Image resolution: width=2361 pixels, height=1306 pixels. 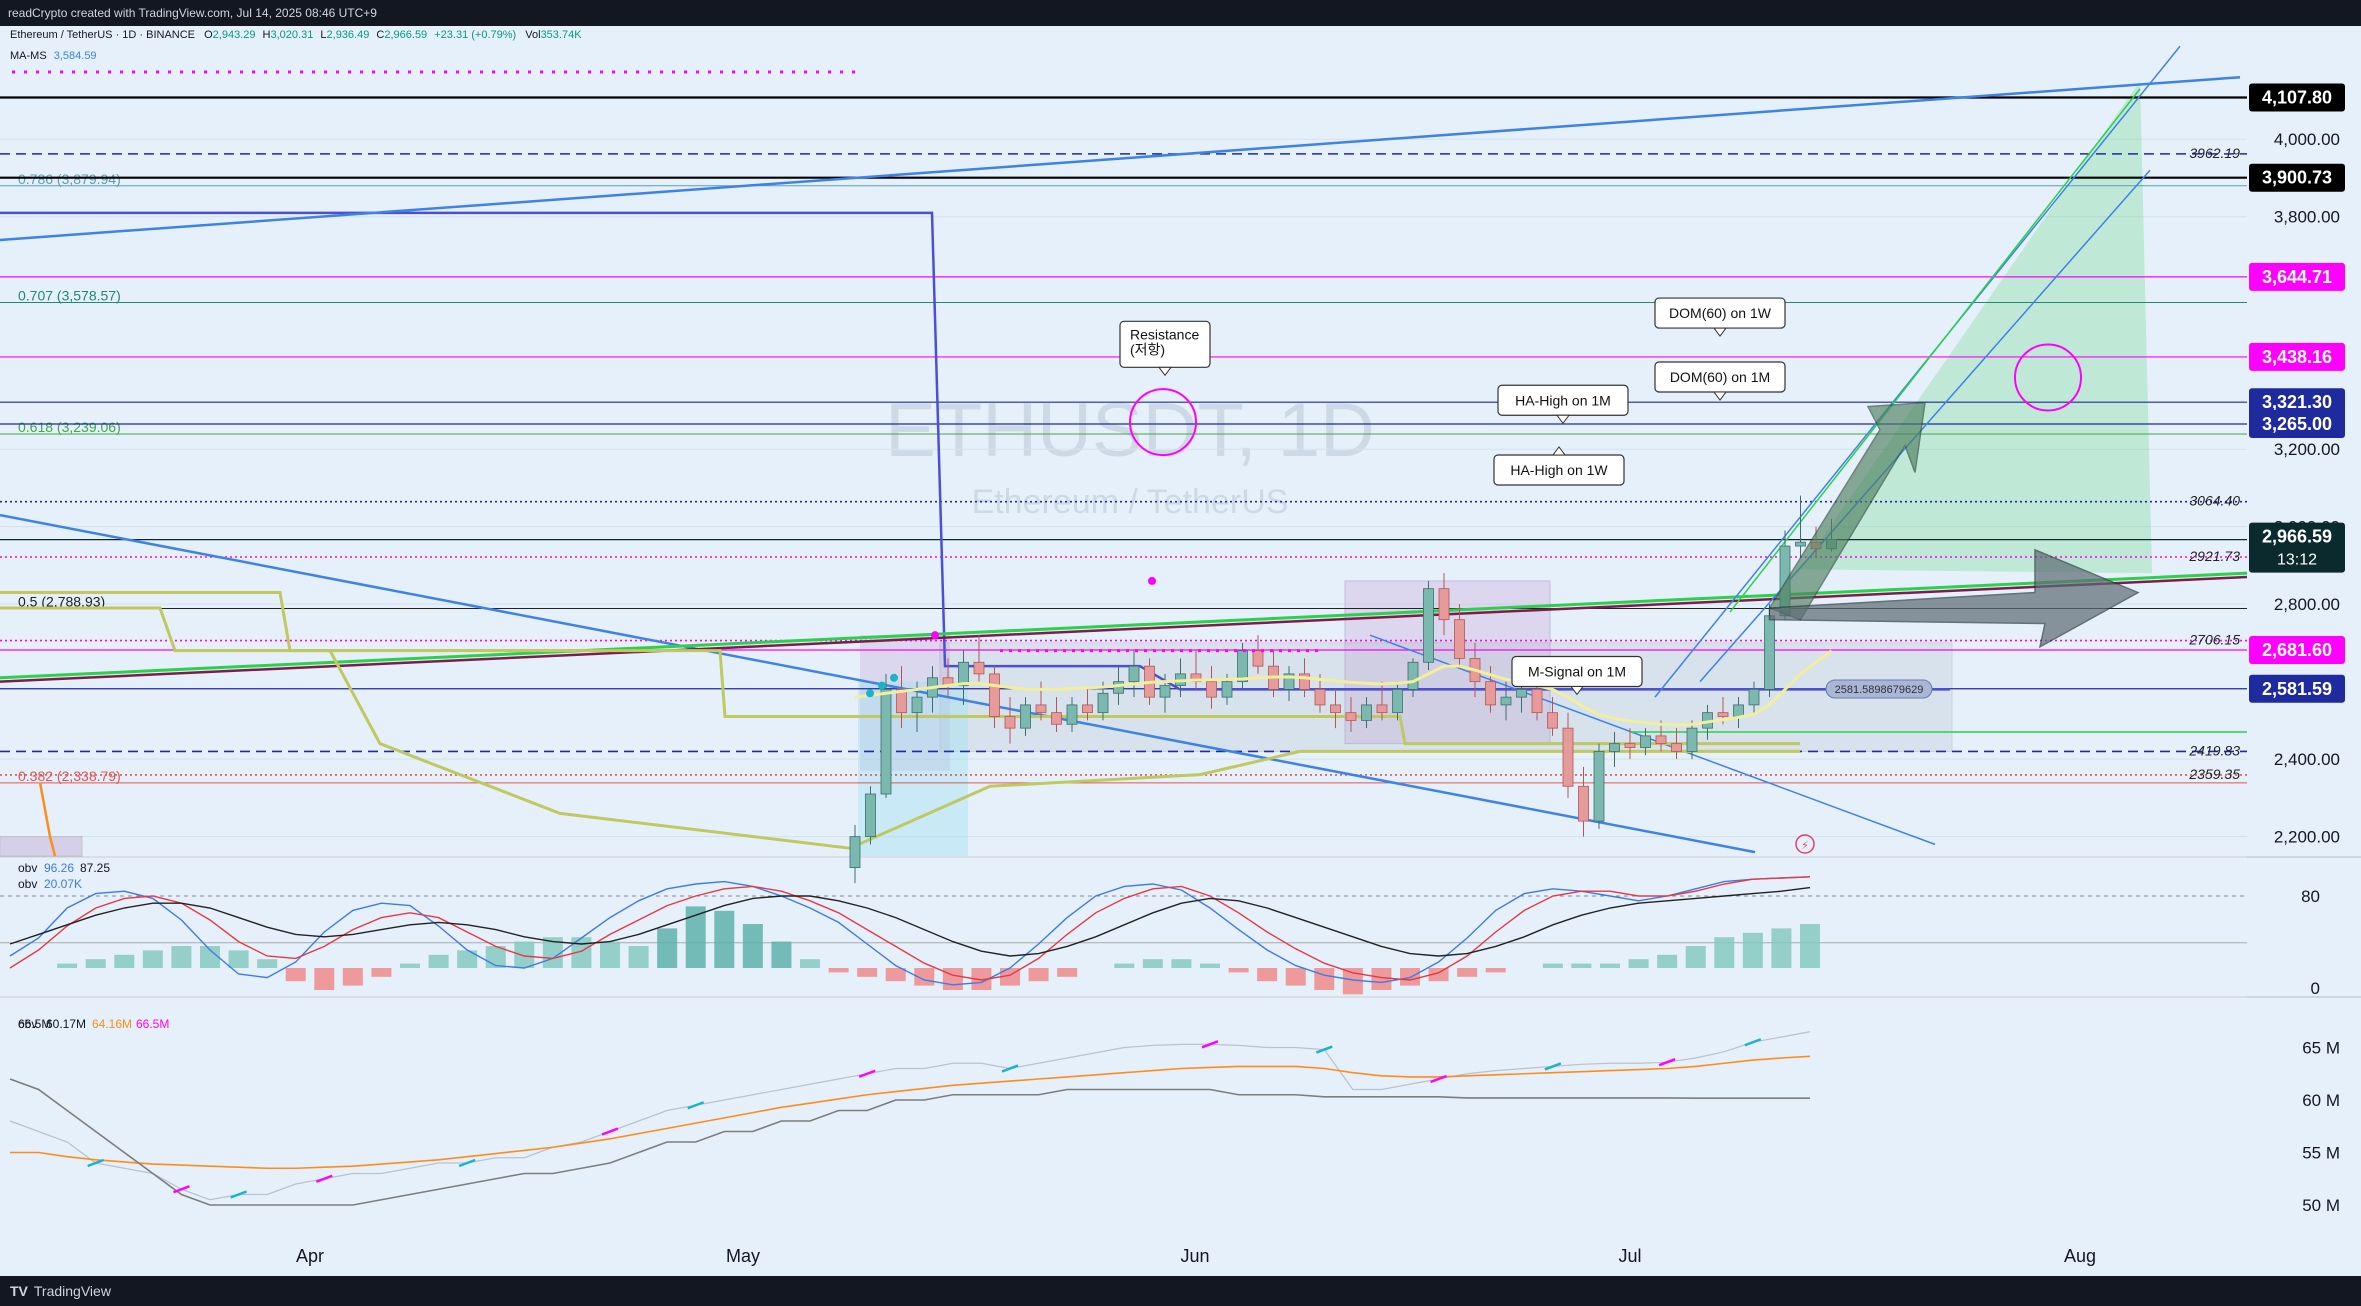 I want to click on price-tag-text-0: 4,107.80, so click(x=2297, y=97).